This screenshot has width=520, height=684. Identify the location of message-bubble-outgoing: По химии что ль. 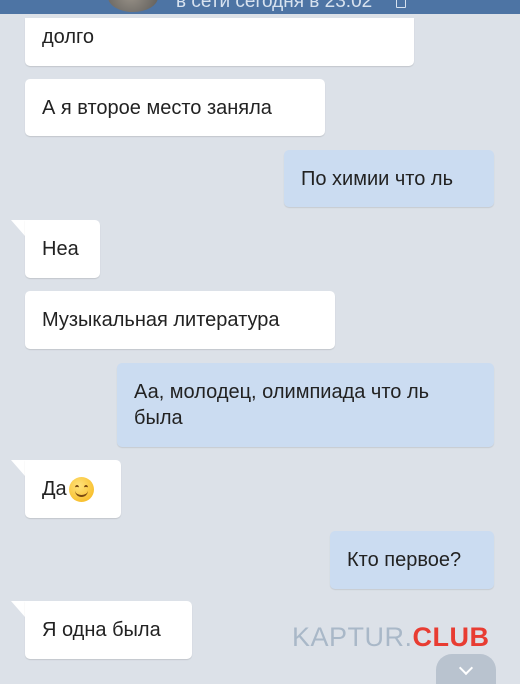
(389, 178).